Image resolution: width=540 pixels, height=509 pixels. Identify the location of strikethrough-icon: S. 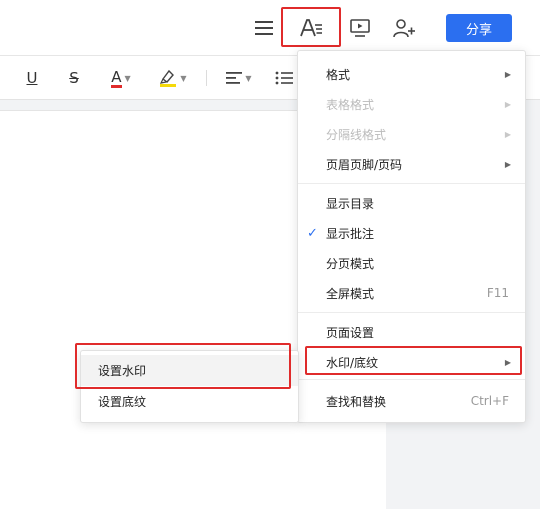
(74, 78).